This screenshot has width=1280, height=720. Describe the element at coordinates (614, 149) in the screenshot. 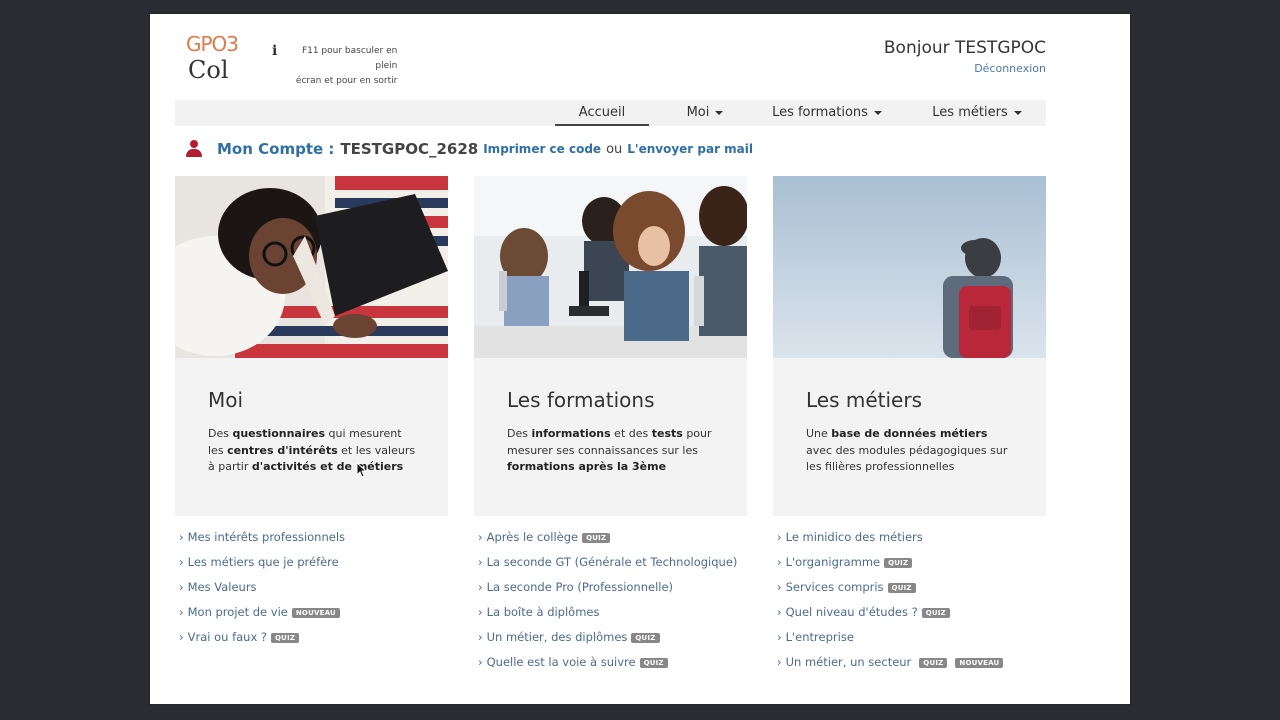

I see `or-text: ou` at that location.